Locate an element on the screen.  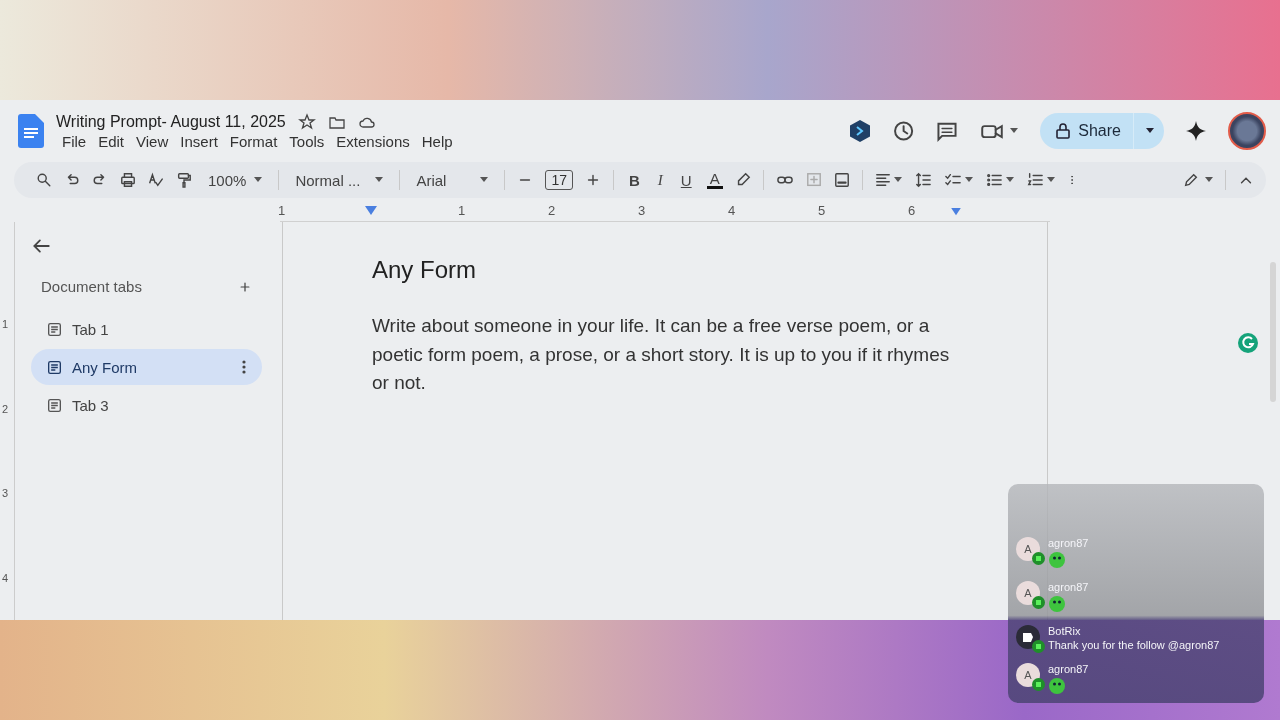
chat-message: Thank you for the follow @agron87 is located at coordinates (1134, 645).